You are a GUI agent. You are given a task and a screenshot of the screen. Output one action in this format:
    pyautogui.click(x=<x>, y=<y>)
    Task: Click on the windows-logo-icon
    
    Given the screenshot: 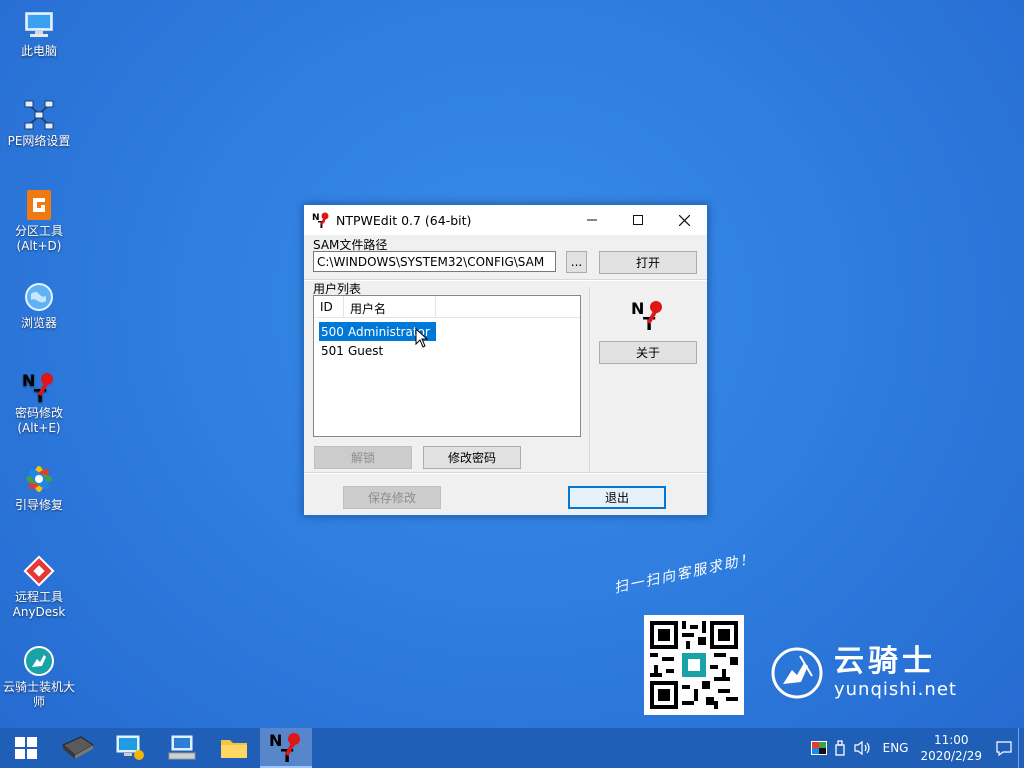 What is the action you would take?
    pyautogui.click(x=26, y=748)
    